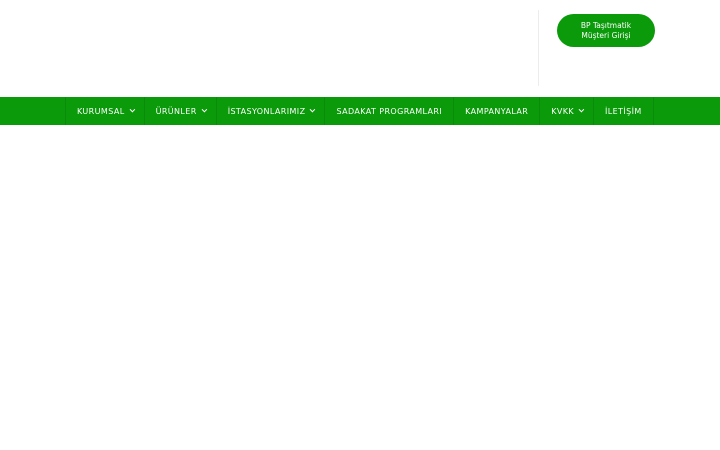 This screenshot has height=450, width=720. I want to click on customer-login-line1: BP Taşıtmatik, so click(606, 25).